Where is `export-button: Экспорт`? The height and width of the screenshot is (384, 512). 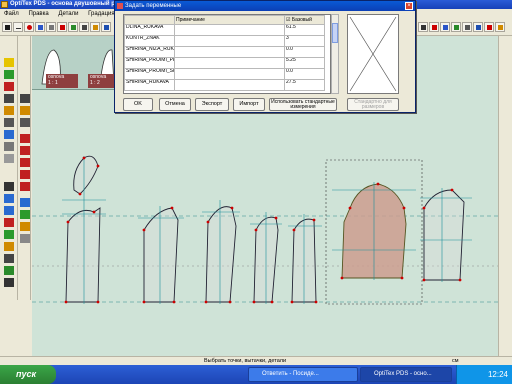 export-button: Экспорт is located at coordinates (212, 104).